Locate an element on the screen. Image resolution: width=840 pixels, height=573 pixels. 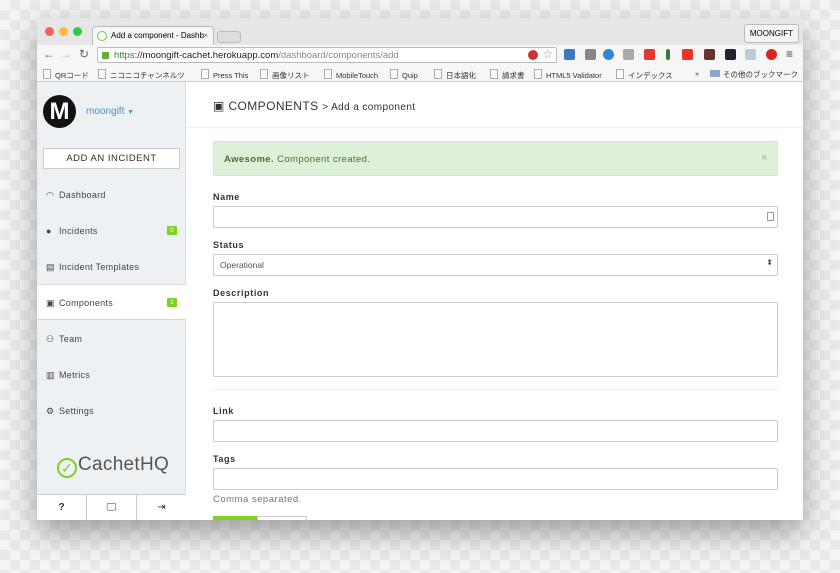
forward-icon: → is located at coordinates (66, 54).